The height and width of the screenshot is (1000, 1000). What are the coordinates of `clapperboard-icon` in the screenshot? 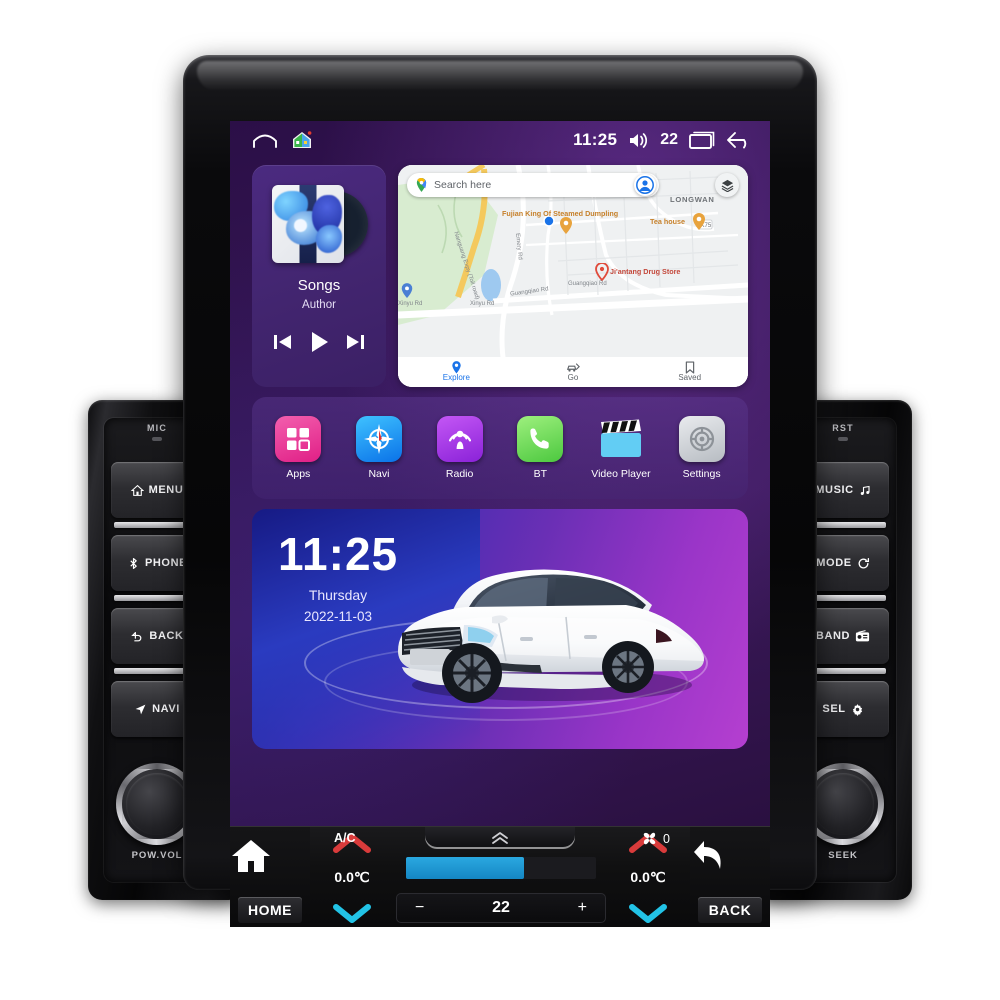 It's located at (621, 439).